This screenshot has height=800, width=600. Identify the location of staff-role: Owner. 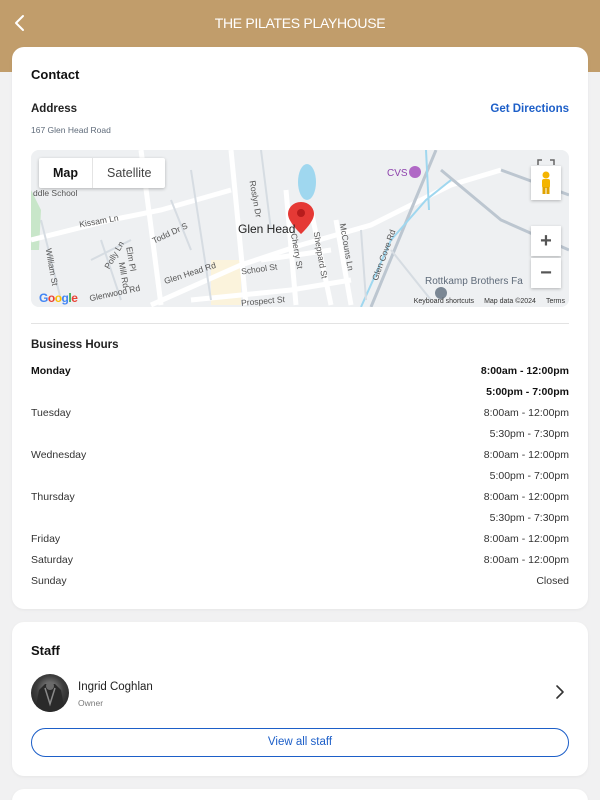
(91, 703).